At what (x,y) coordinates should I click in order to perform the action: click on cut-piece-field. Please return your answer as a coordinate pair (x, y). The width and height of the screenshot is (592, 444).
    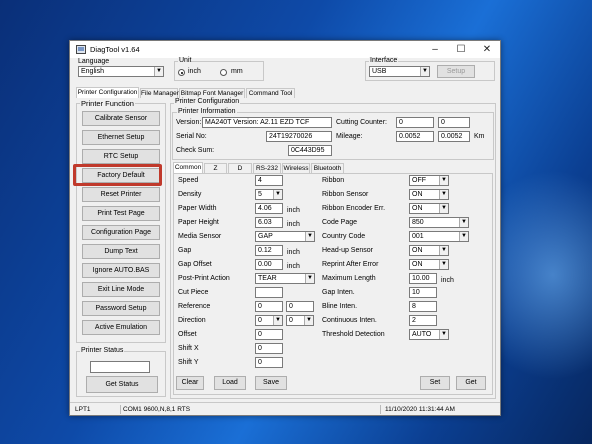
    Looking at the image, I should click on (269, 292).